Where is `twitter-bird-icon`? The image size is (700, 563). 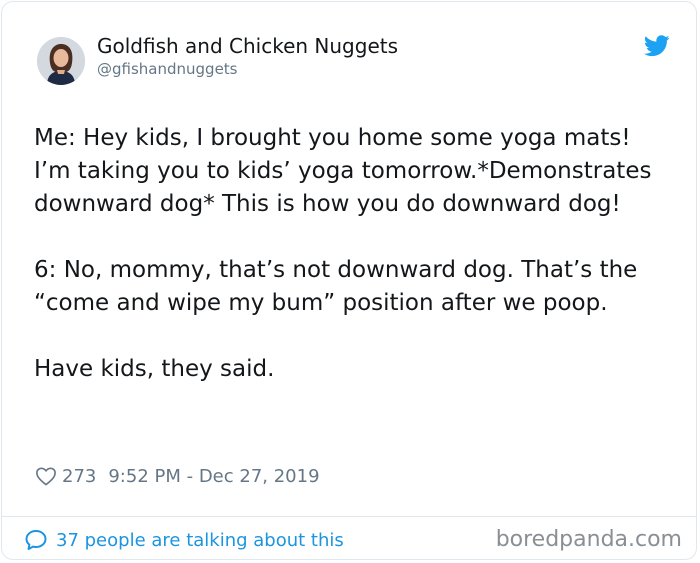
twitter-bird-icon is located at coordinates (657, 46).